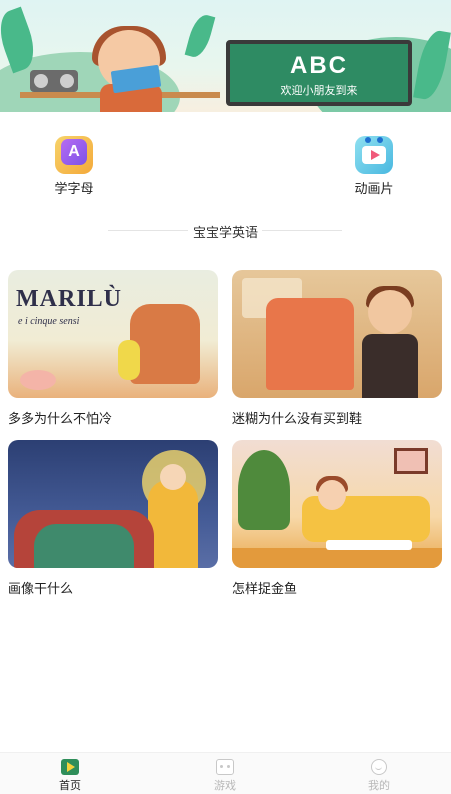  What do you see at coordinates (225, 776) in the screenshot?
I see `tab-game: 游戏` at bounding box center [225, 776].